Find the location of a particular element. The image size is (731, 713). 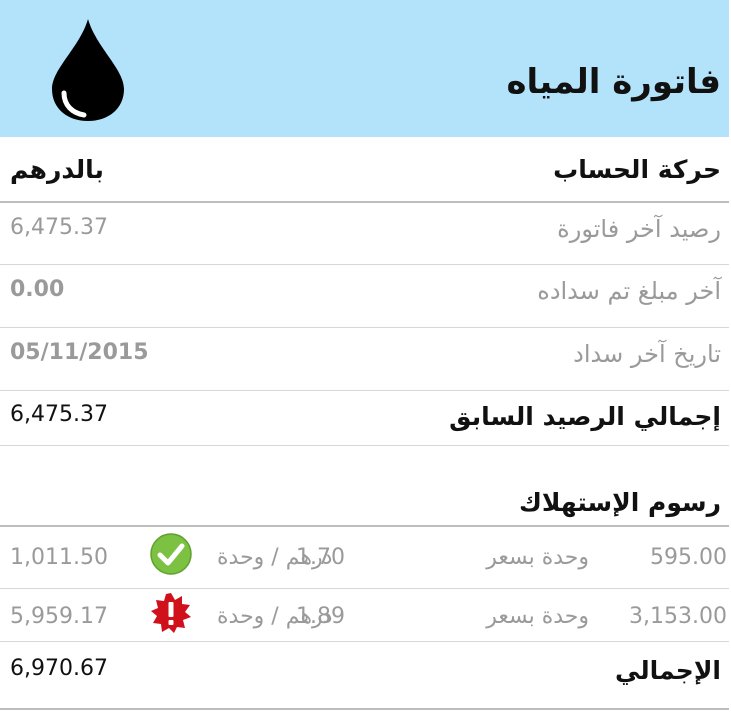

row-label: تاريخ آخر سداد is located at coordinates (647, 354).